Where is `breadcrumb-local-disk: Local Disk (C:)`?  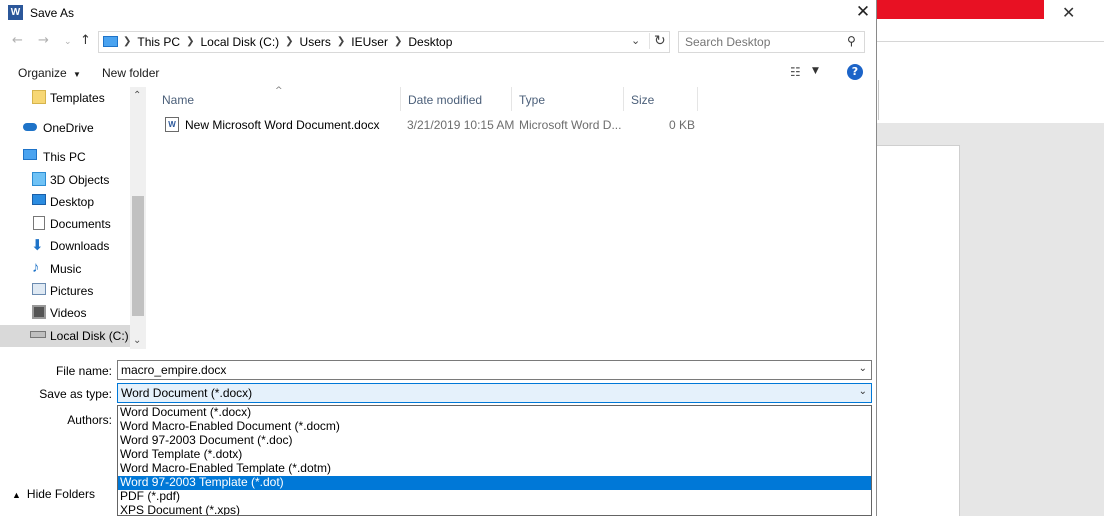 breadcrumb-local-disk: Local Disk (C:) is located at coordinates (239, 42).